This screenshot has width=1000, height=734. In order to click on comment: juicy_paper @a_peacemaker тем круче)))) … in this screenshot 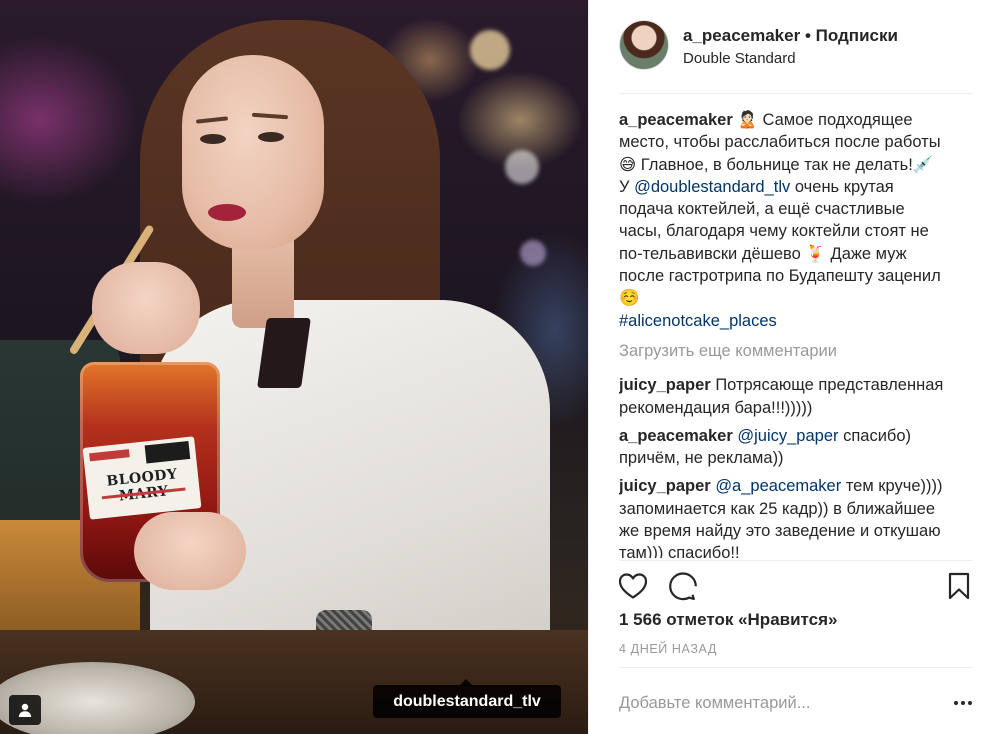, I will do `click(799, 516)`.